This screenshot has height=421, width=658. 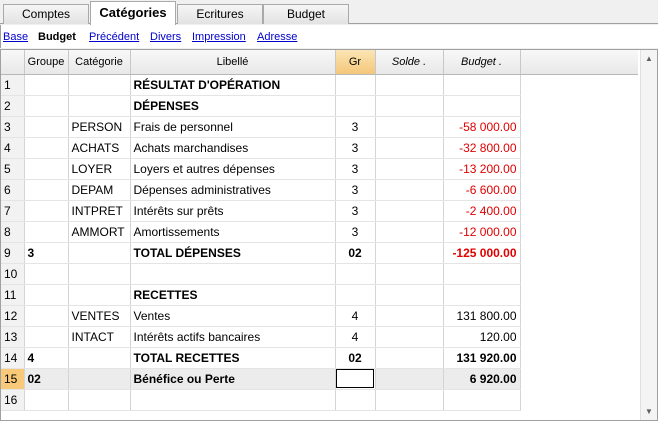 I want to click on cell-budget: -125 000.00, so click(x=482, y=253).